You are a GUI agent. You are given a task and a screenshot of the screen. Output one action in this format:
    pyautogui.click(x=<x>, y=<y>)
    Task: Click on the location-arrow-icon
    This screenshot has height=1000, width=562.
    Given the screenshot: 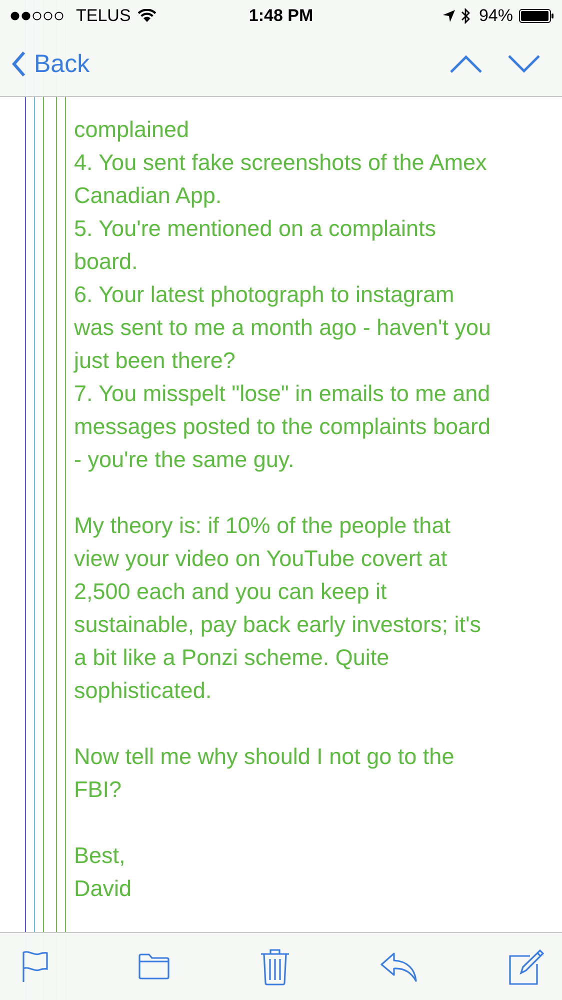 What is the action you would take?
    pyautogui.click(x=448, y=16)
    